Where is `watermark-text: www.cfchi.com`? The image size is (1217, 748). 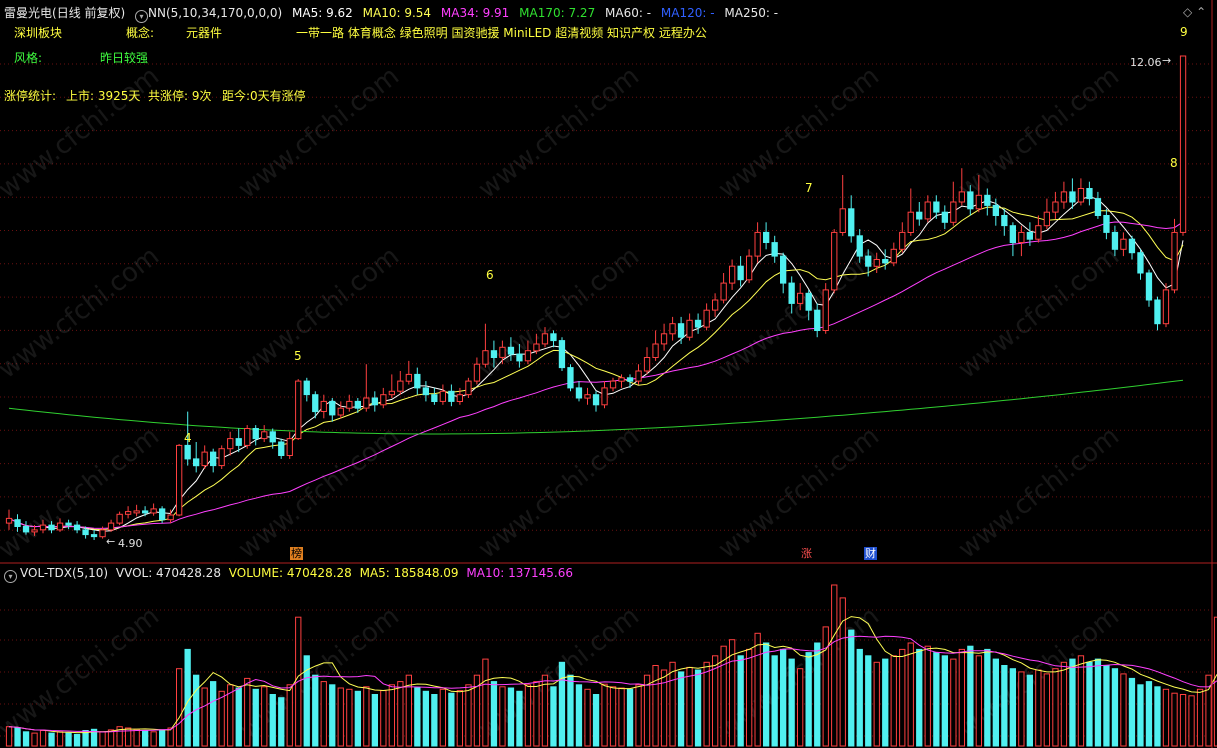 watermark-text: www.cfchi.com is located at coordinates (559, 133).